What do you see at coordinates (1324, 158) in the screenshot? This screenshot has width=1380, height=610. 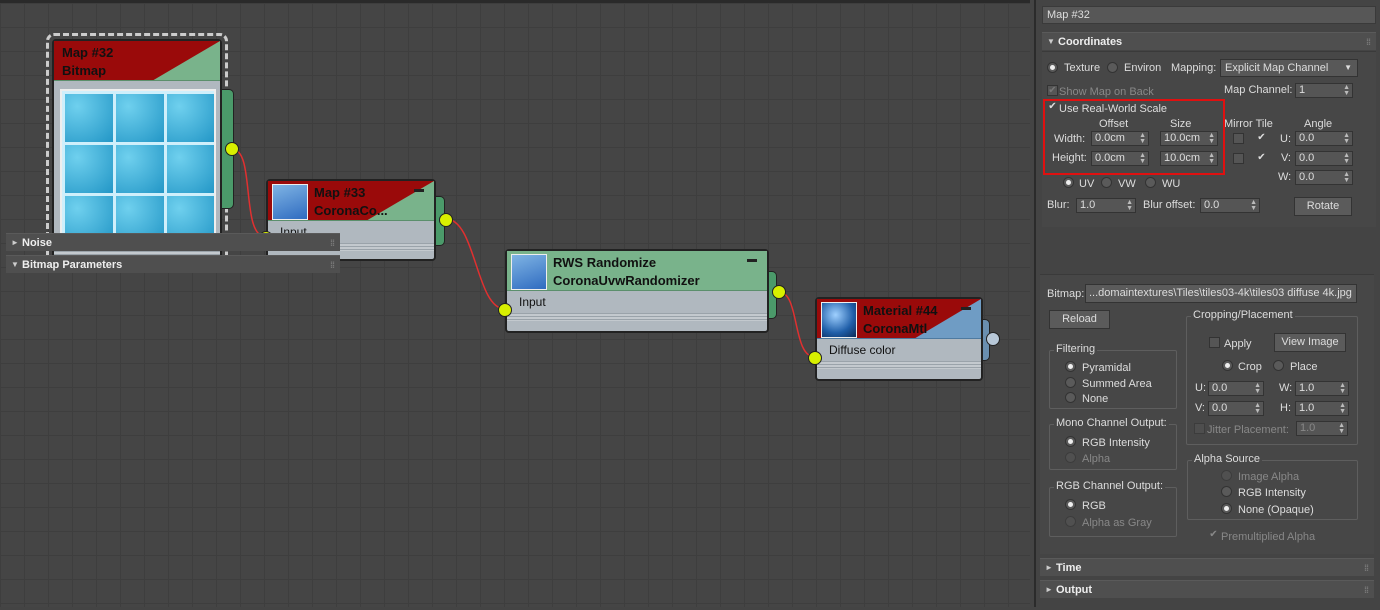 I see `angle-v-spinner: 0.0 ▲ ▼` at bounding box center [1324, 158].